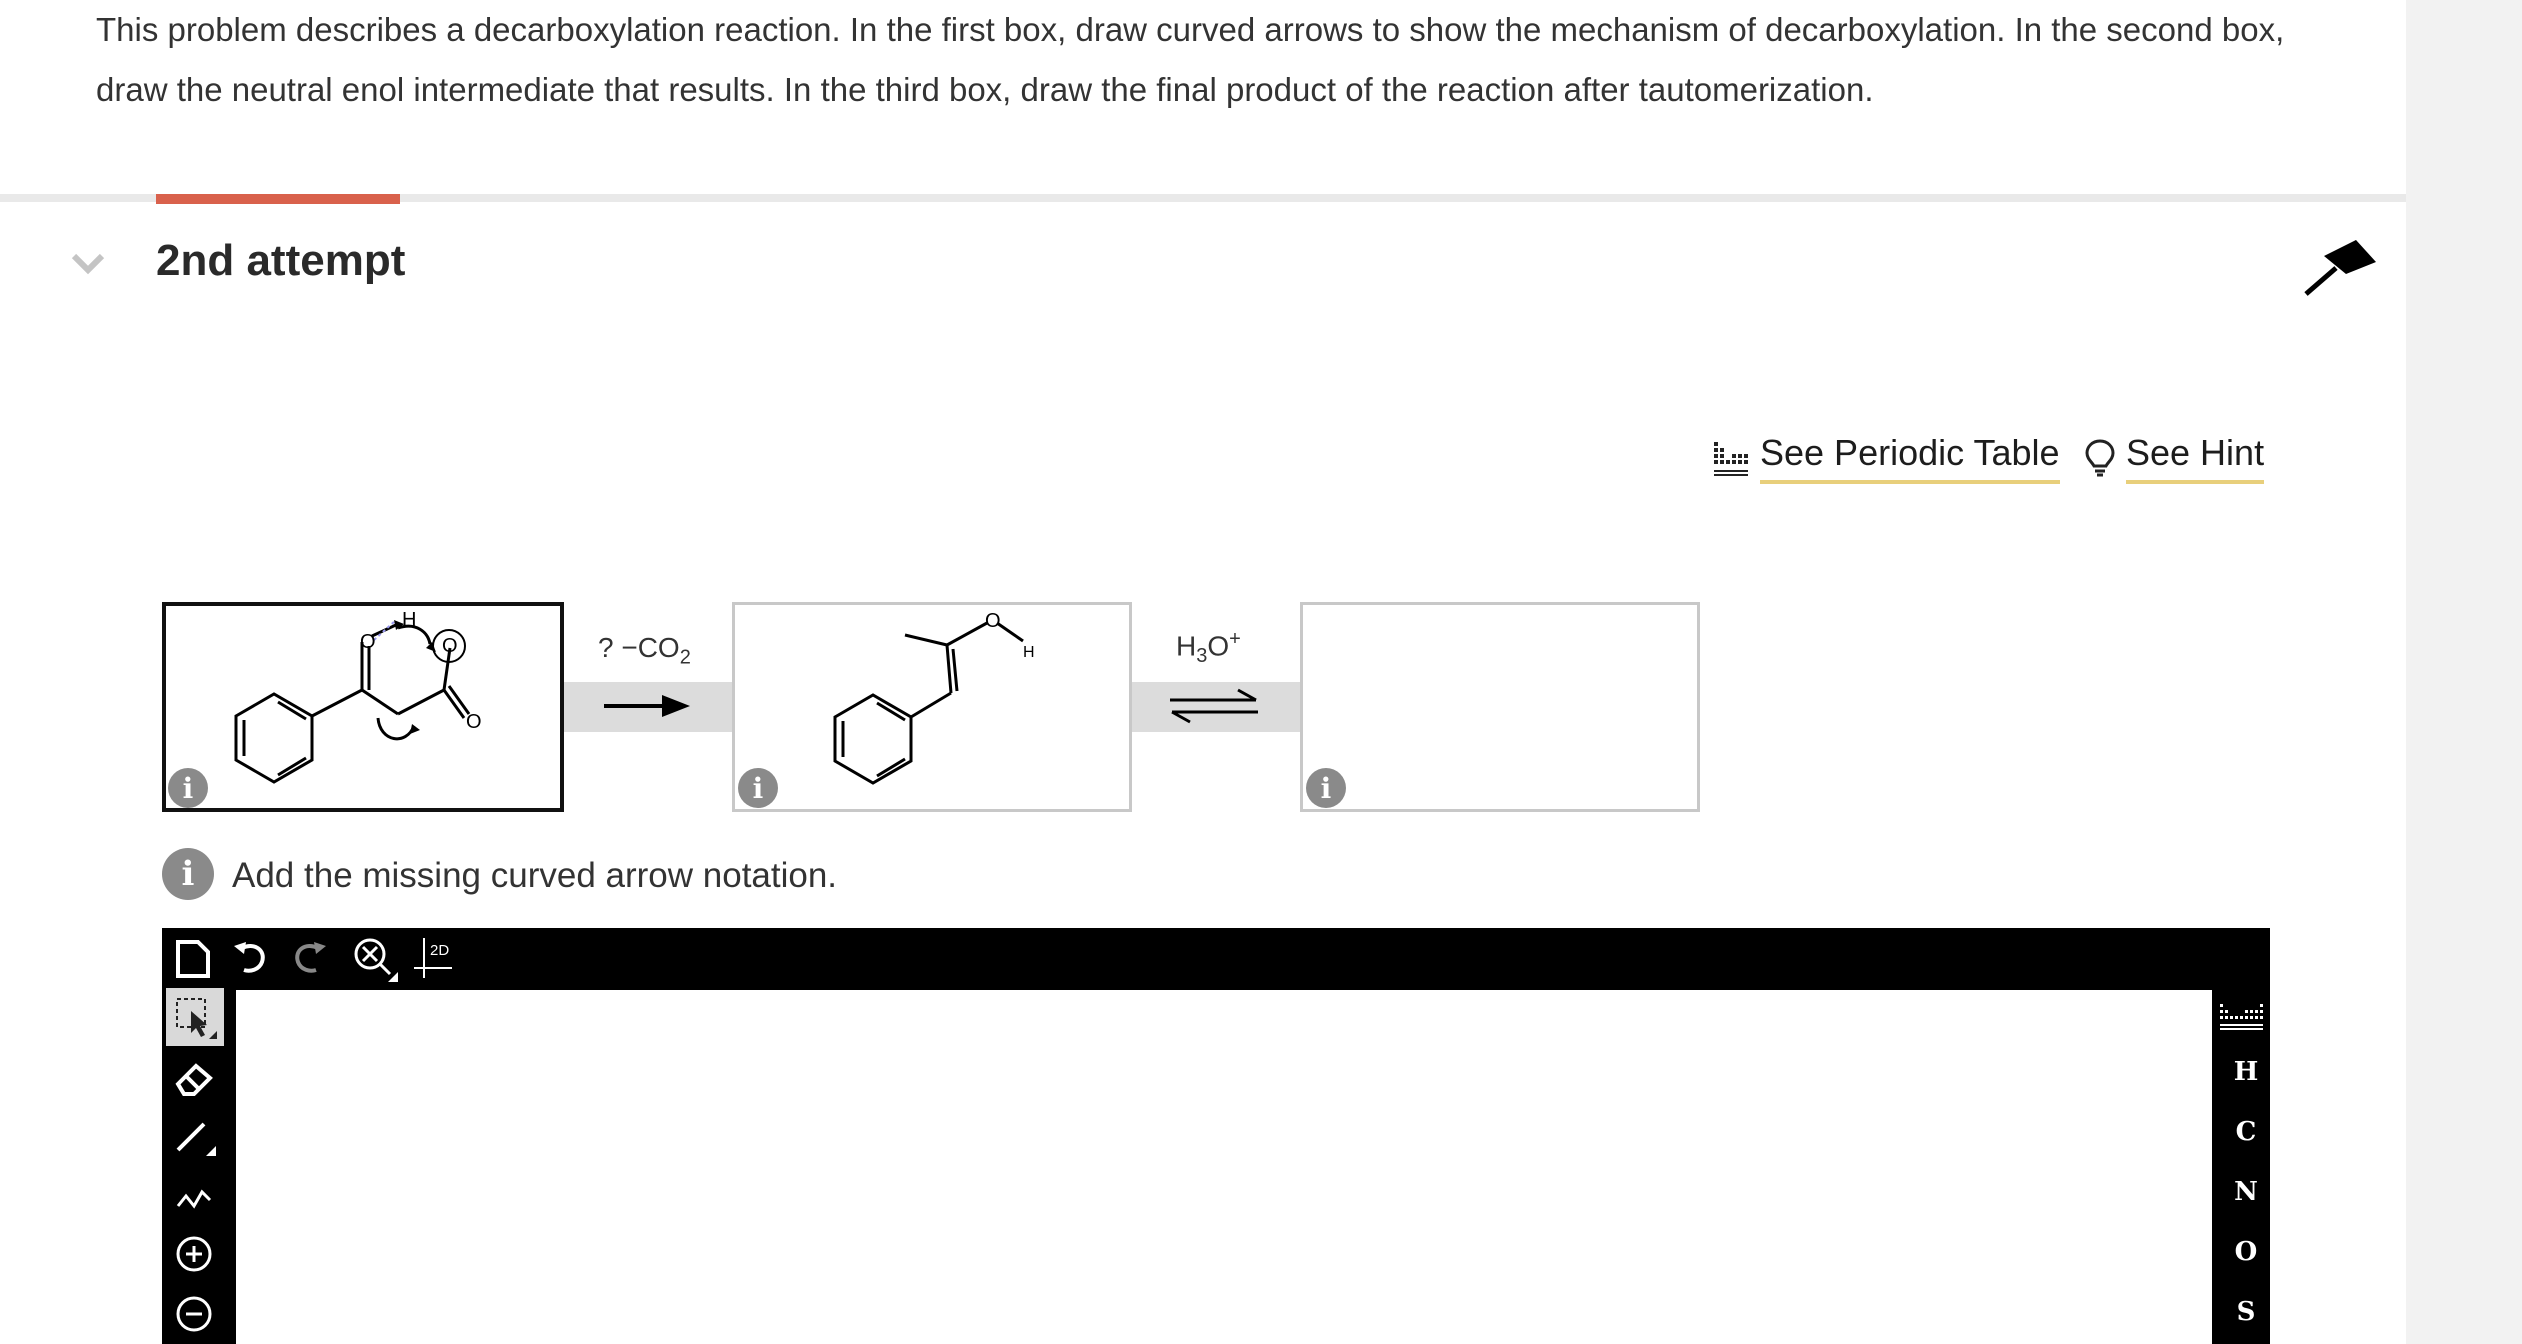 Image resolution: width=2522 pixels, height=1344 pixels. Describe the element at coordinates (2246, 1192) in the screenshot. I see `element-n-button: N` at that location.